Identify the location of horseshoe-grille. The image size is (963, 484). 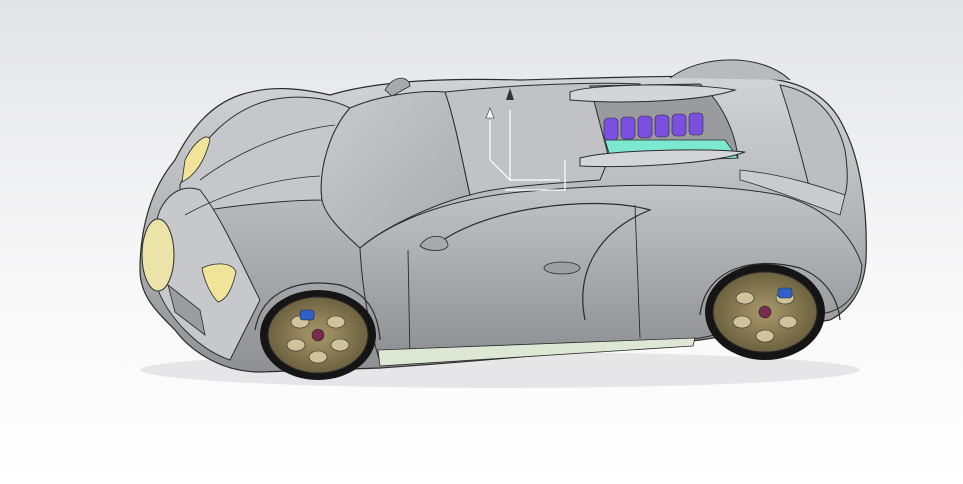
(158, 255).